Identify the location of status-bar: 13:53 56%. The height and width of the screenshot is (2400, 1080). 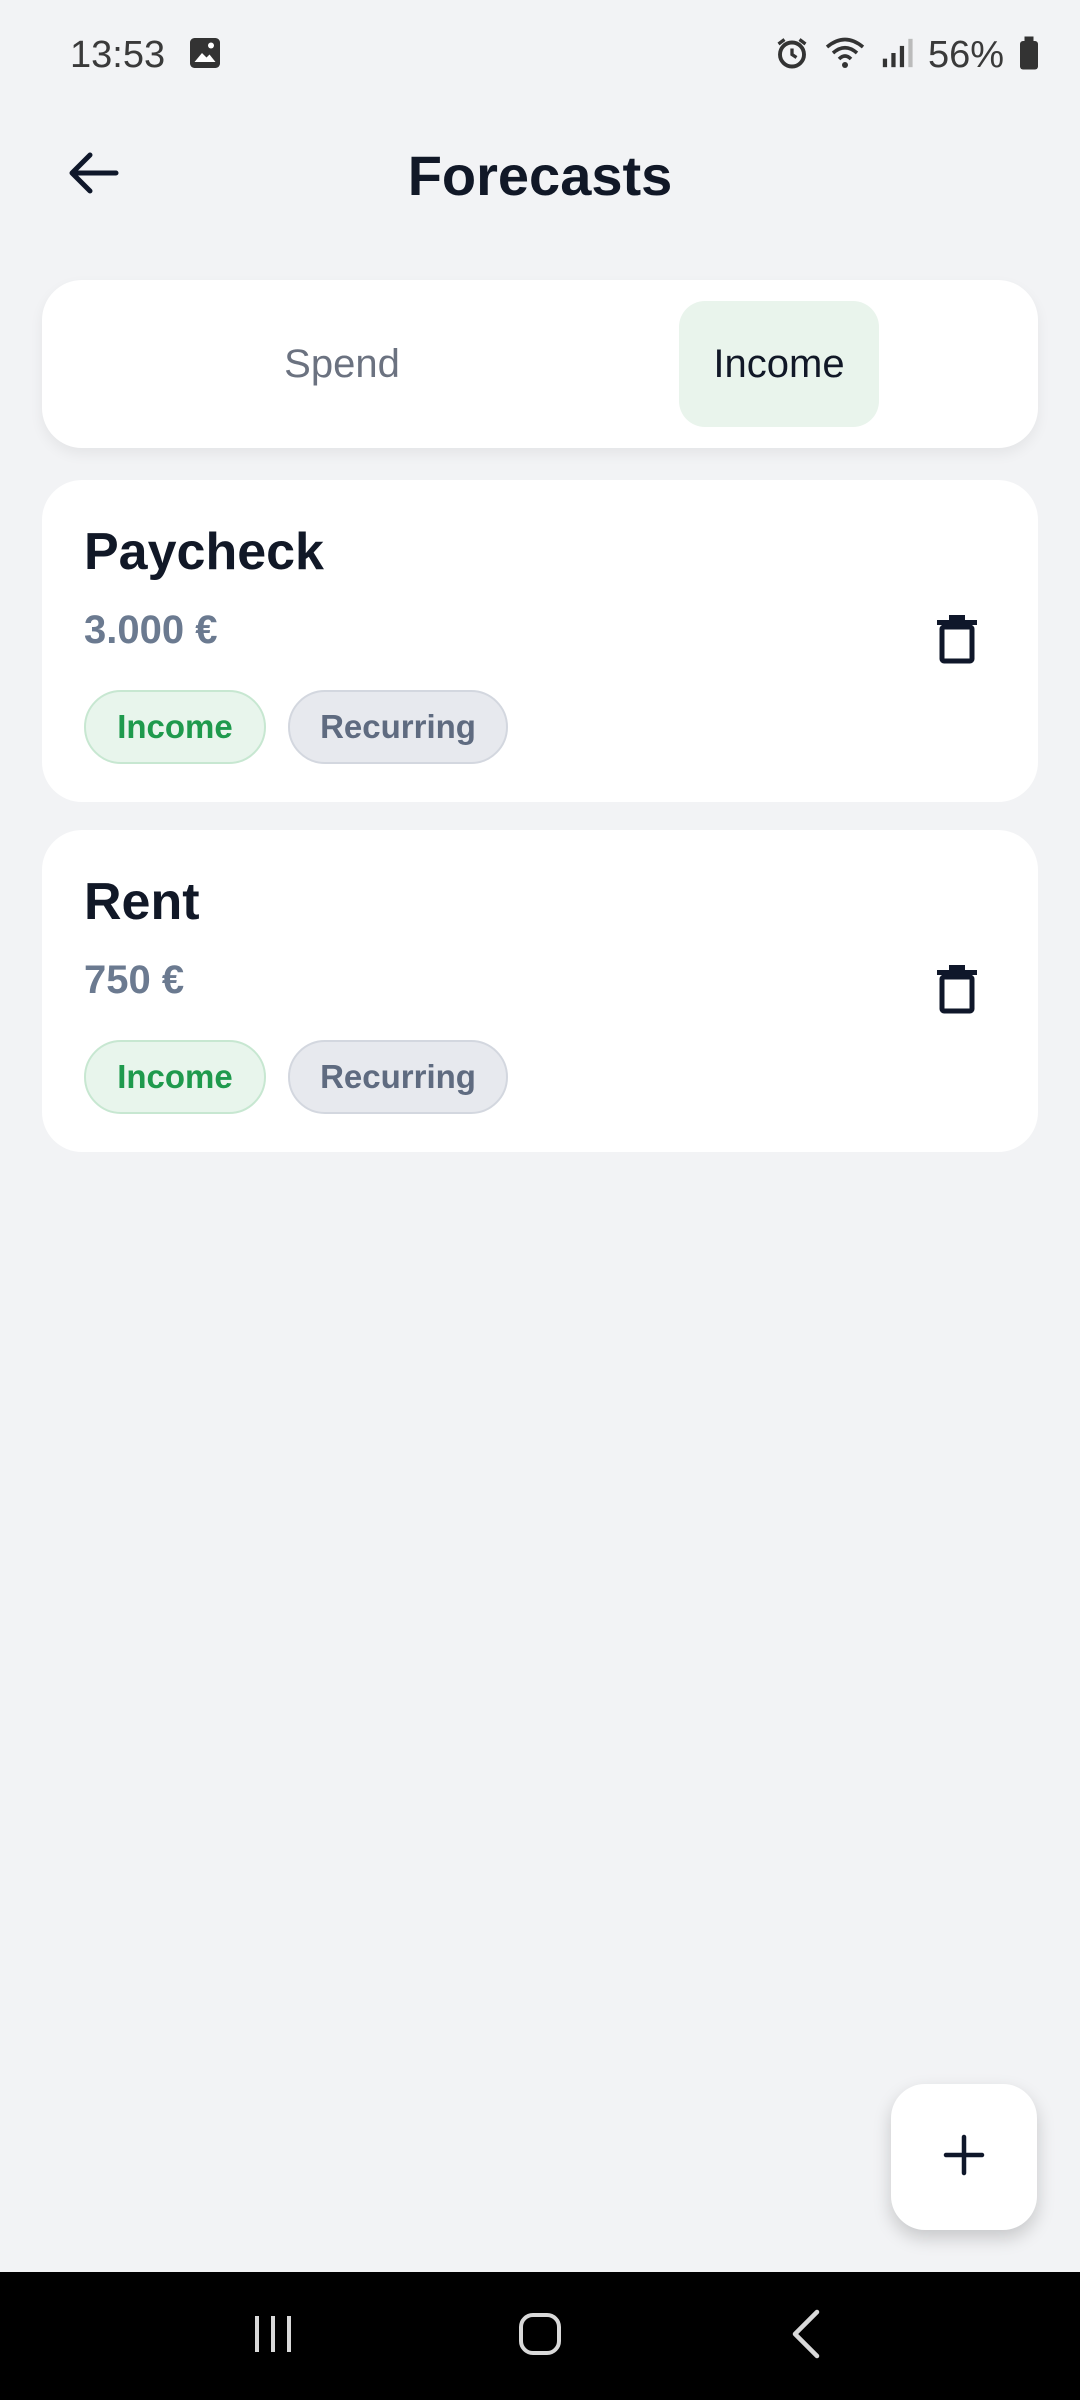
(540, 55).